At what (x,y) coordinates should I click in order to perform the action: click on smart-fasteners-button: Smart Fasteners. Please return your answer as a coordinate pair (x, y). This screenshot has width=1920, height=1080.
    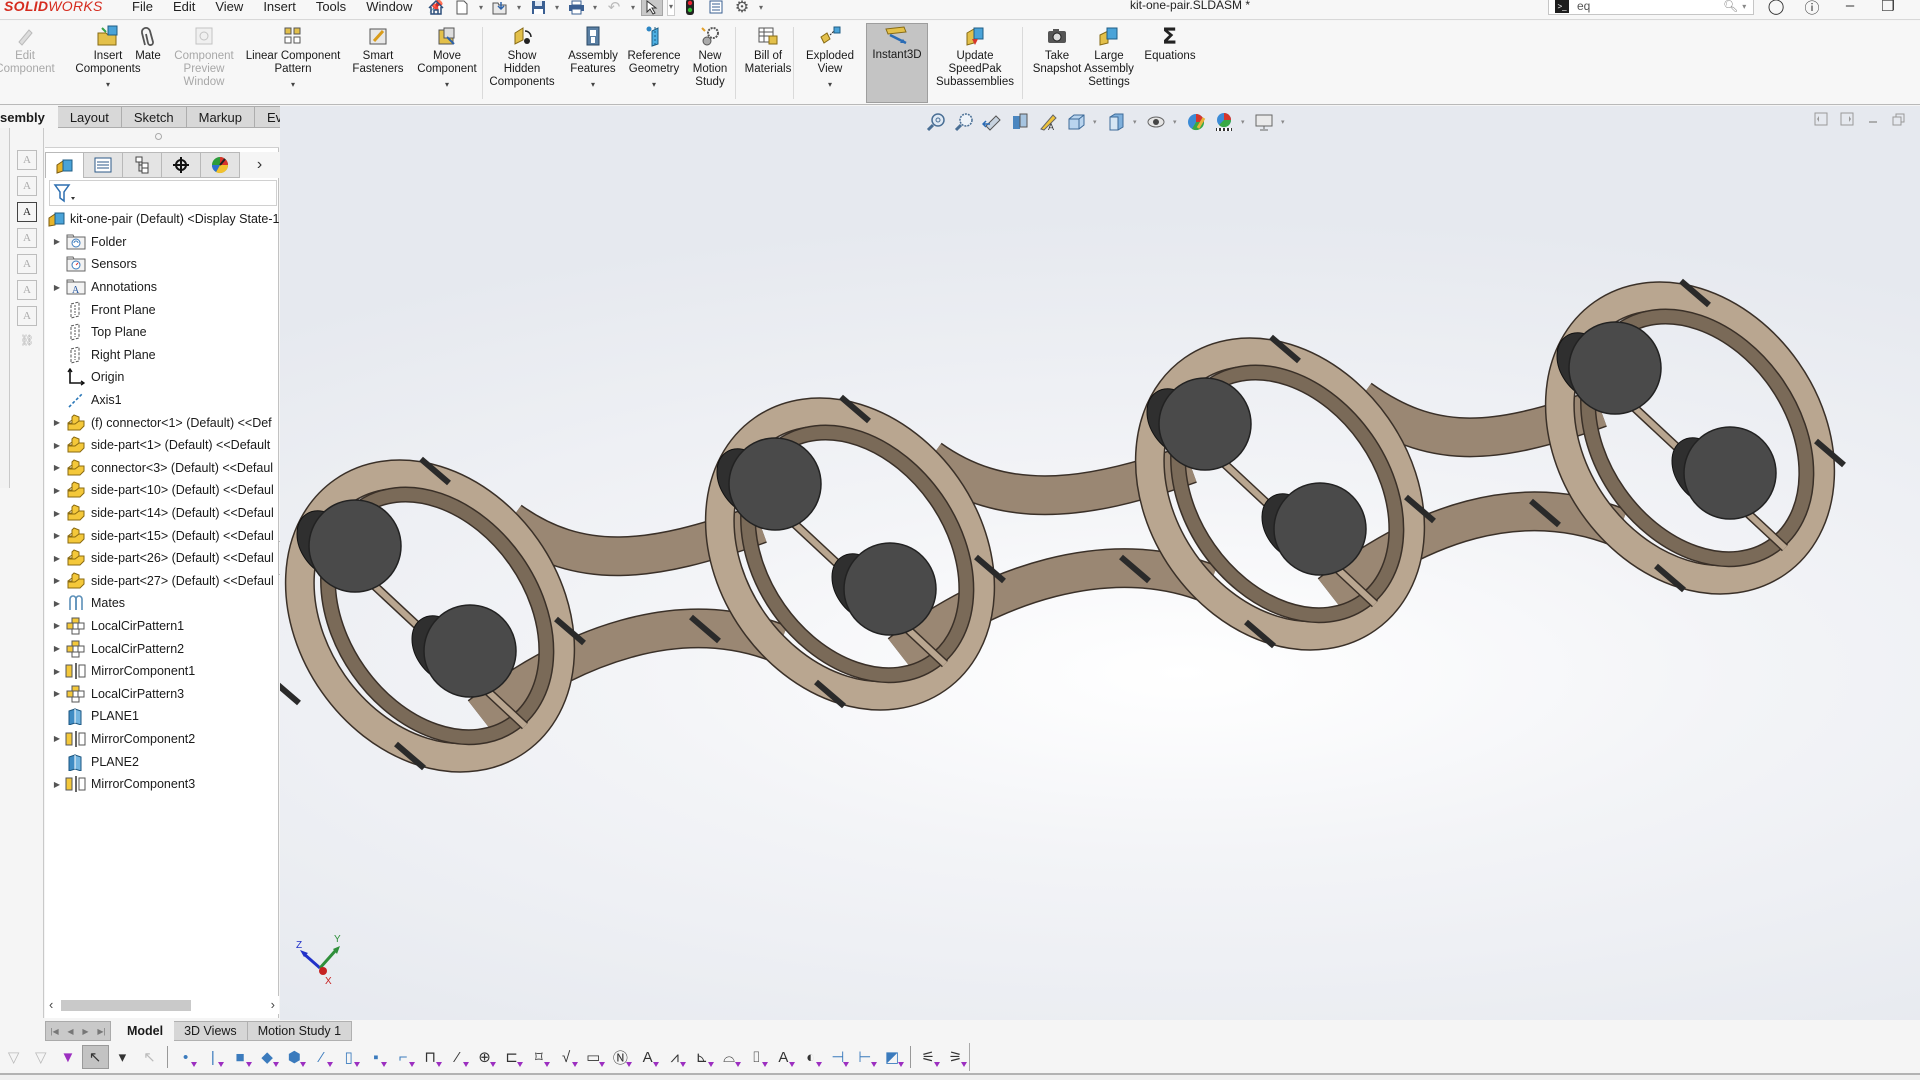
    Looking at the image, I should click on (378, 64).